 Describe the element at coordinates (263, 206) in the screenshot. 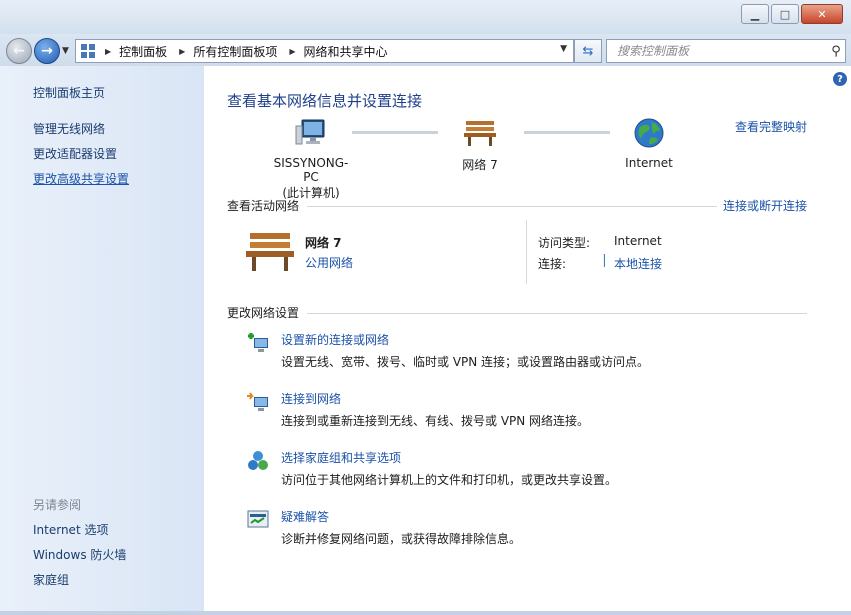

I see `active-networks-heading: 查看活动网络` at that location.